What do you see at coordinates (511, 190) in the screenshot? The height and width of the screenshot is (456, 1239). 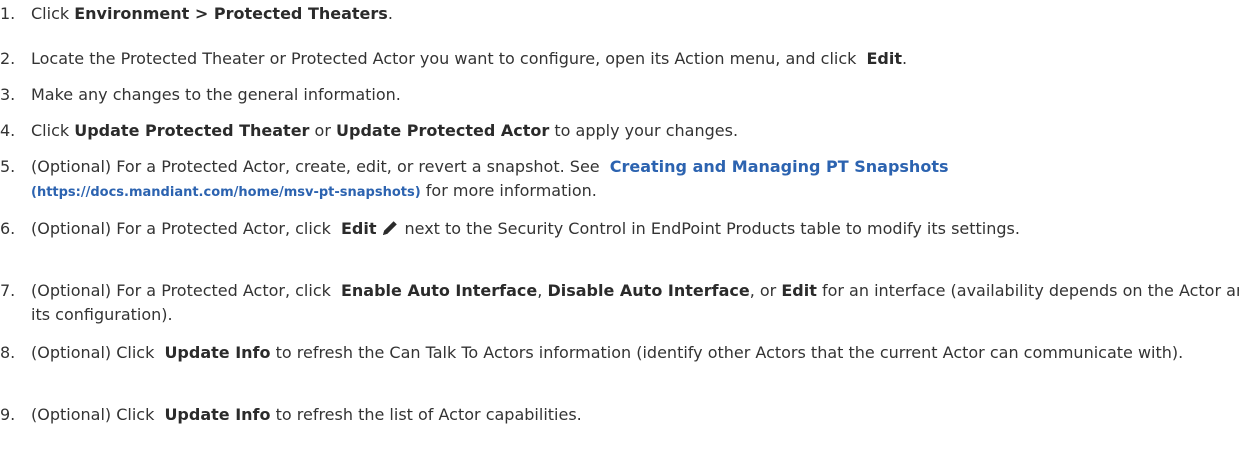 I see `step-text: for more information.` at bounding box center [511, 190].